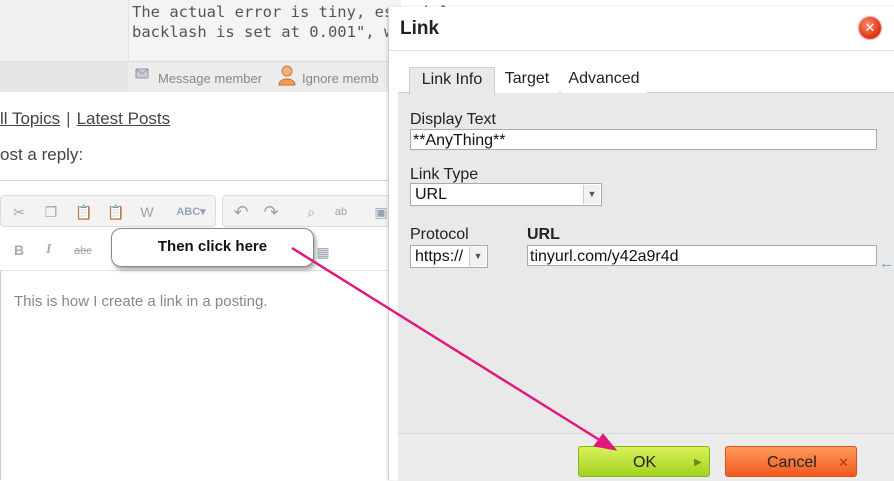 Image resolution: width=894 pixels, height=481 pixels. What do you see at coordinates (19, 212) in the screenshot?
I see `cut-icon: ✂` at bounding box center [19, 212].